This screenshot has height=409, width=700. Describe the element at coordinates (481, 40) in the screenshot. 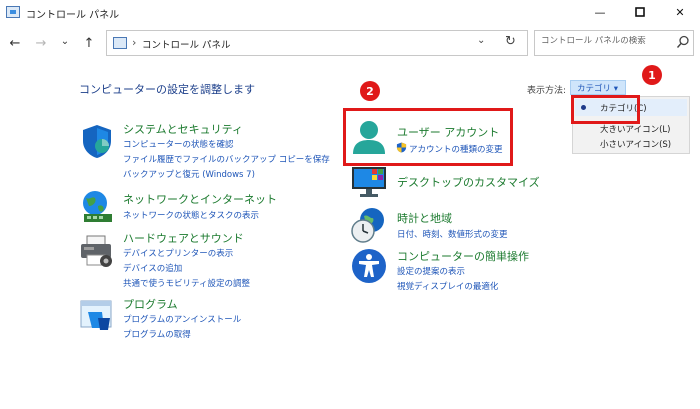

I see `address-dropdown-button: ⌄` at that location.